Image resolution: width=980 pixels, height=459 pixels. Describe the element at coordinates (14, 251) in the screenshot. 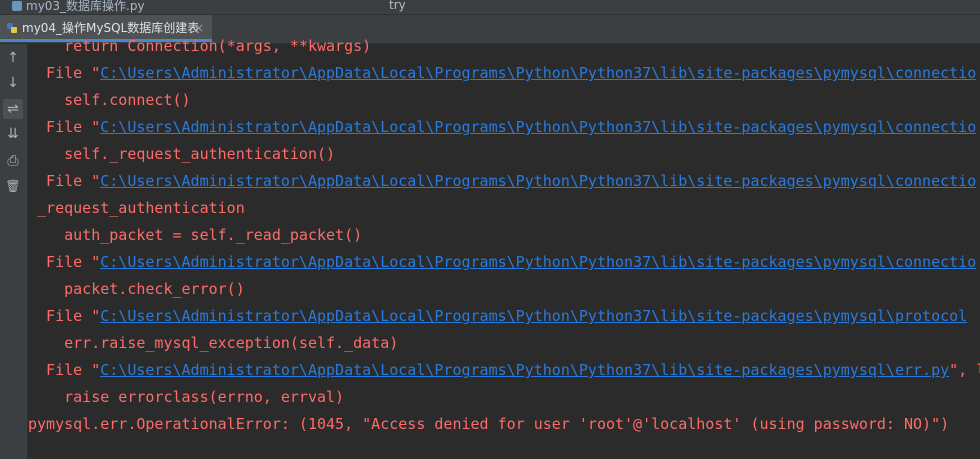

I see `console-toolbar: ↑ ↓ ⇌ ⇊ ⎙ 🗑` at that location.